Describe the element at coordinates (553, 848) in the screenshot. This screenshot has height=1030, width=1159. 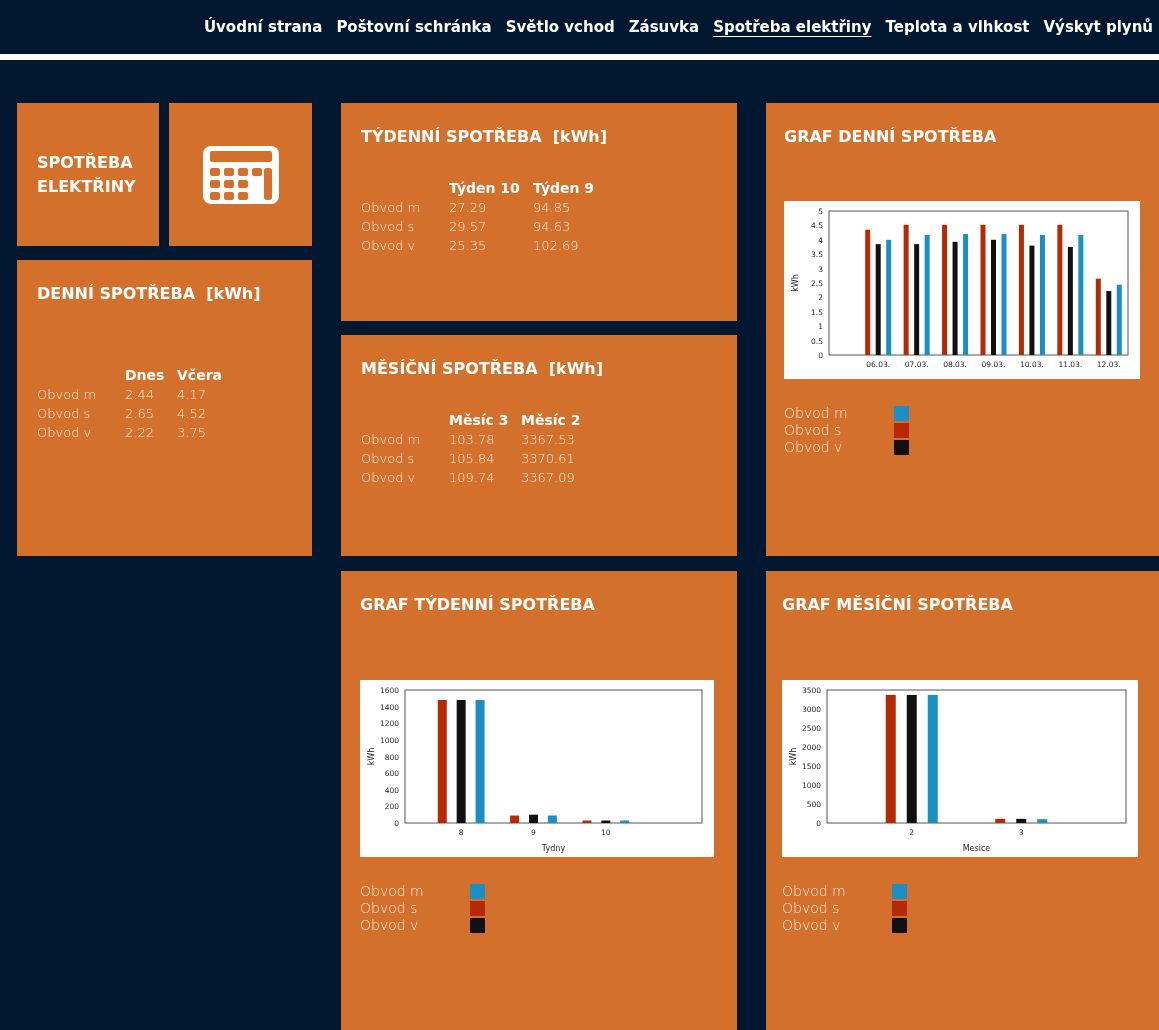
I see `axis-title: Tydny` at that location.